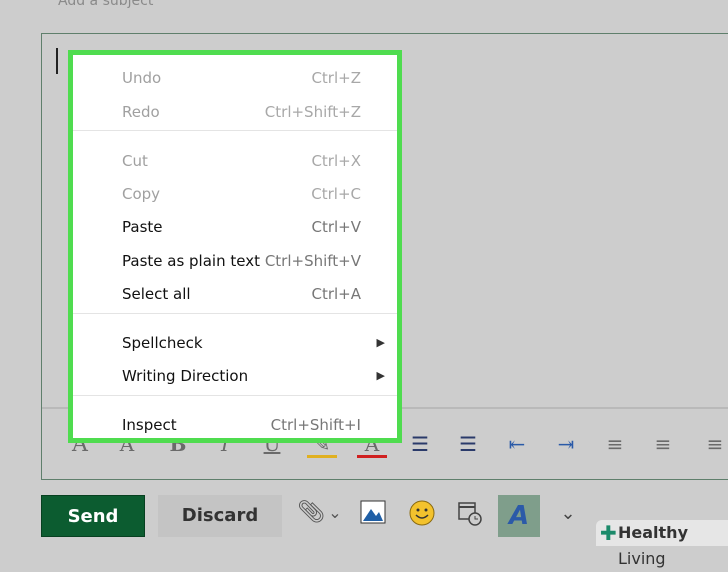 Image resolution: width=728 pixels, height=572 pixels. What do you see at coordinates (373, 515) in the screenshot?
I see `image-icon` at bounding box center [373, 515].